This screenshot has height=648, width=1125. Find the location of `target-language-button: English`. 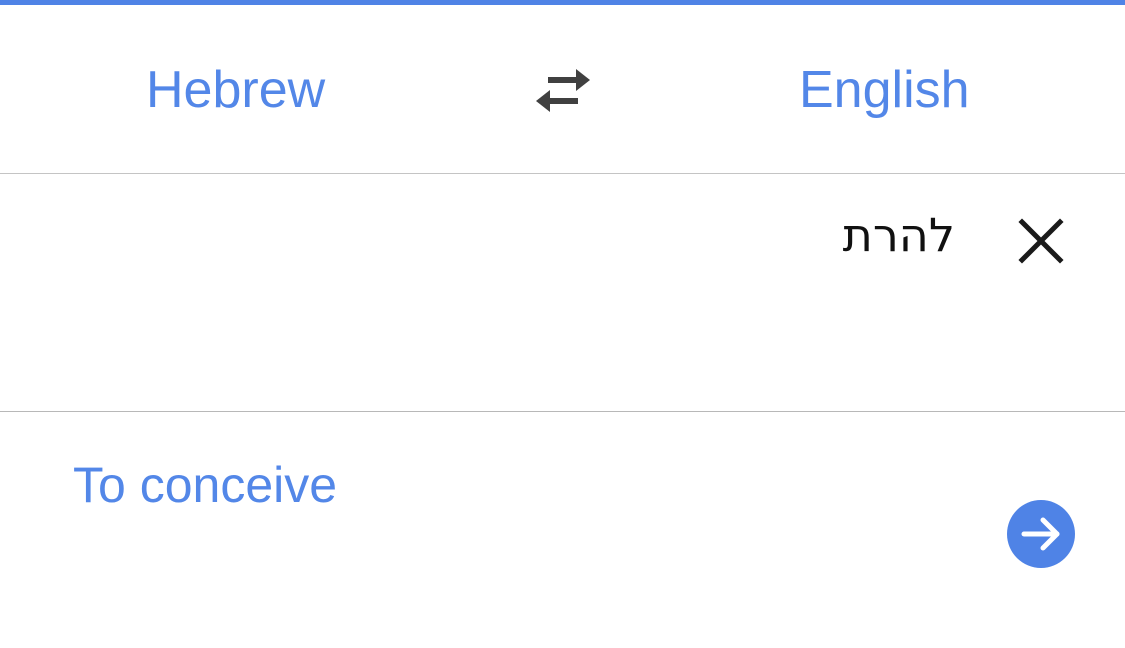

target-language-button: English is located at coordinates (884, 90).